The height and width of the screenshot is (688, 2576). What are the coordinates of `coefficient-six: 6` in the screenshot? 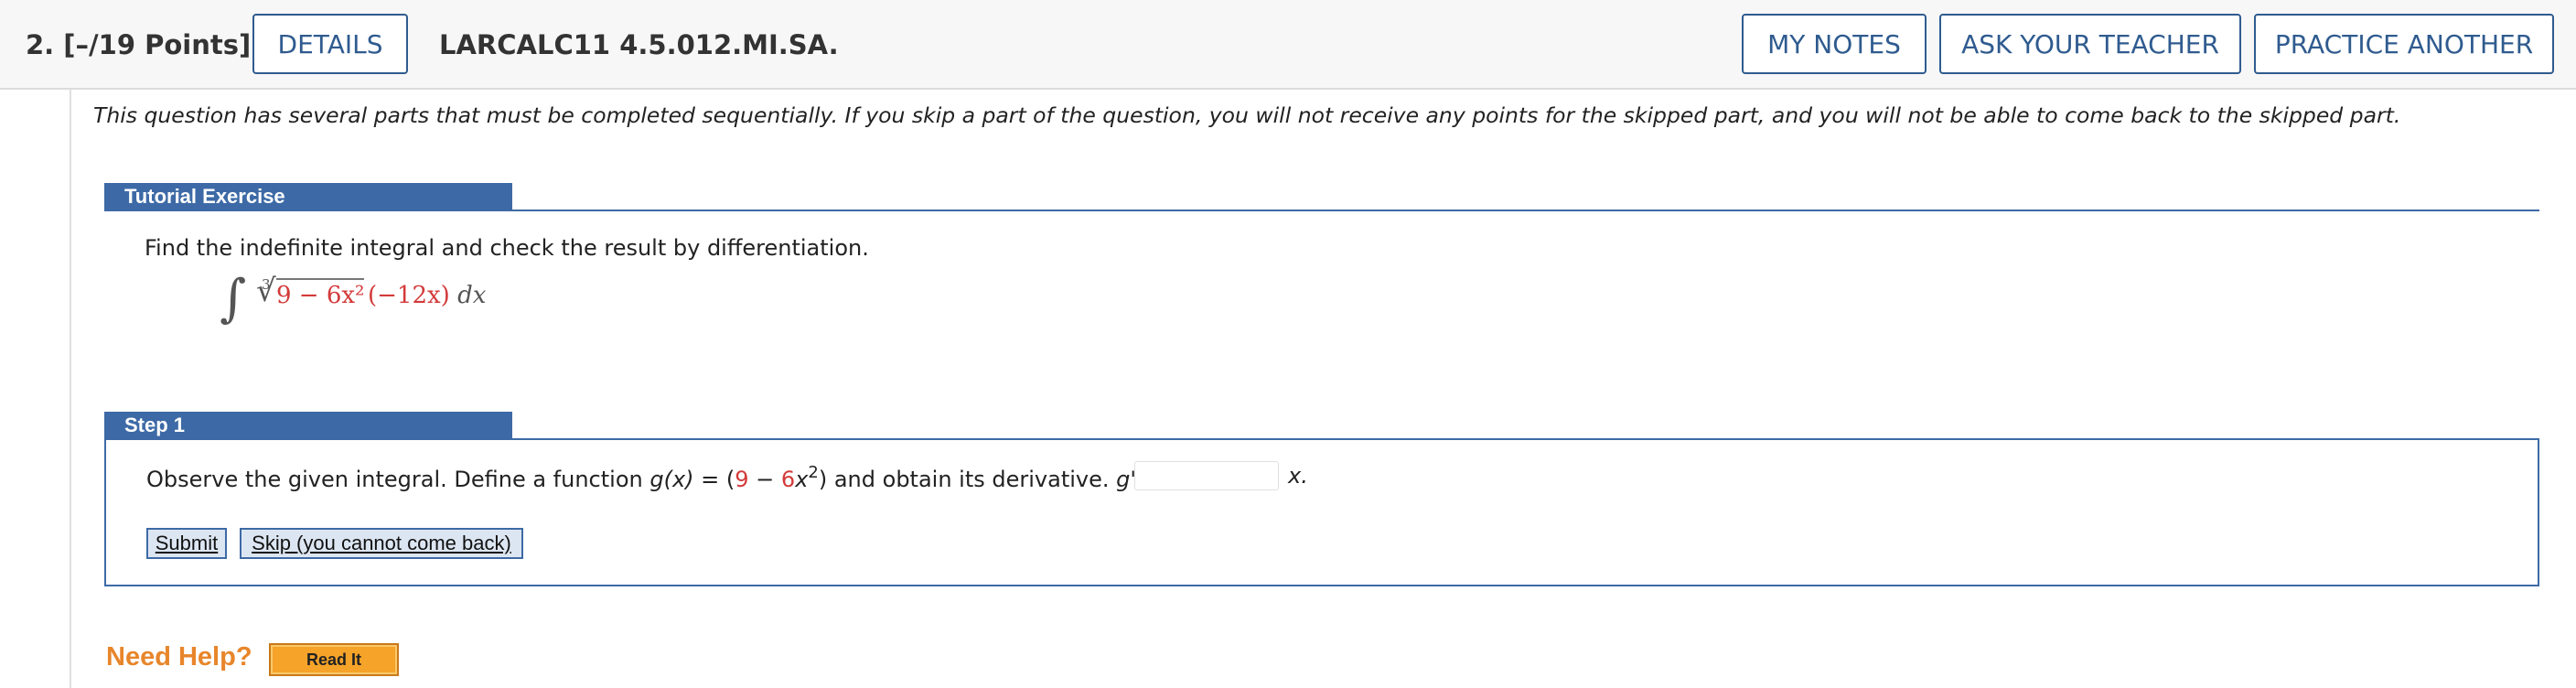 It's located at (788, 479).